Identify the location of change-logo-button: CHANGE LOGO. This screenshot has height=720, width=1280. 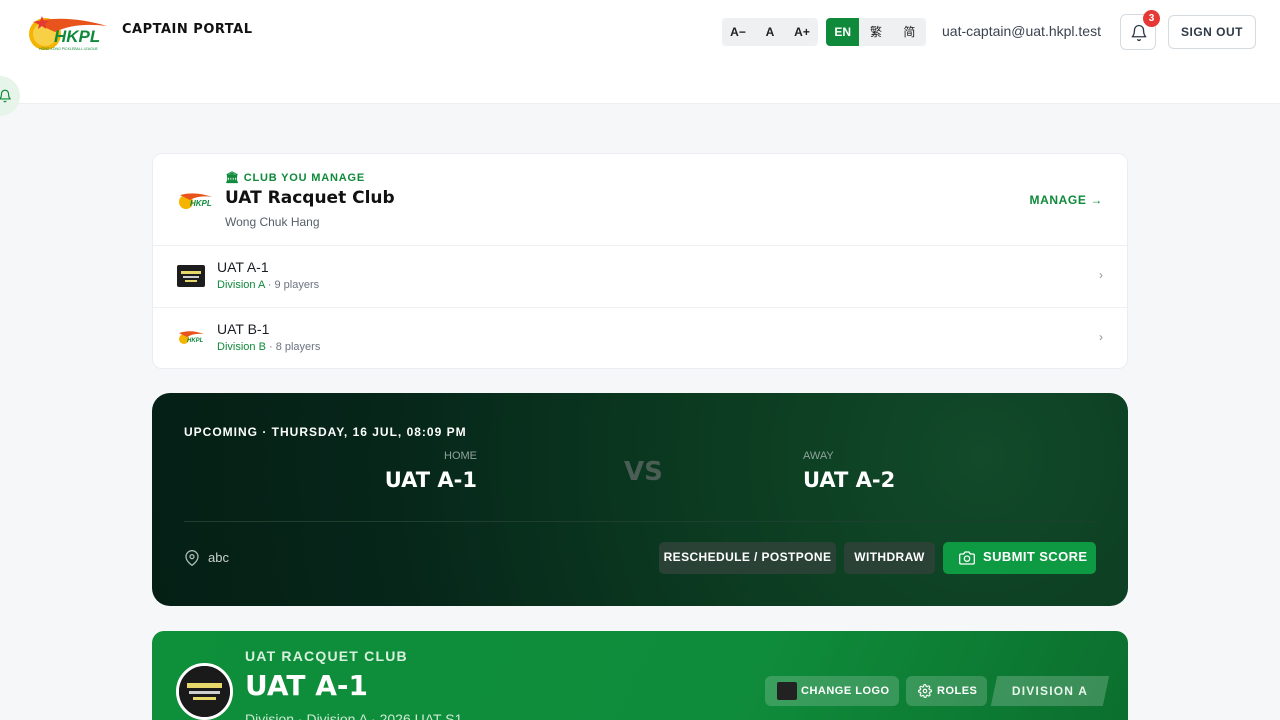
(832, 691).